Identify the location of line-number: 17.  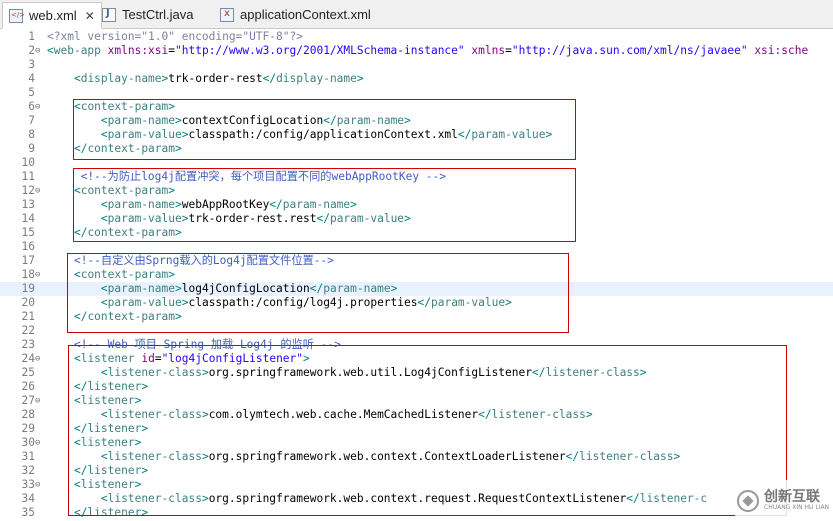
(28, 260).